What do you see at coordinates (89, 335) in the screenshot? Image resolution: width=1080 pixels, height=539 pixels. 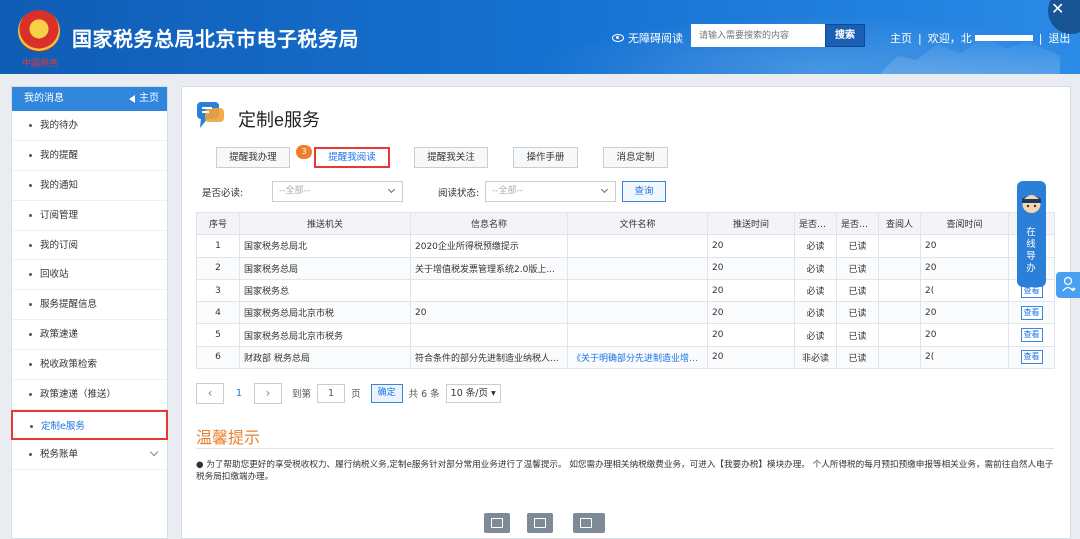 I see `sidebar-item-policy-express: 政策速递` at bounding box center [89, 335].